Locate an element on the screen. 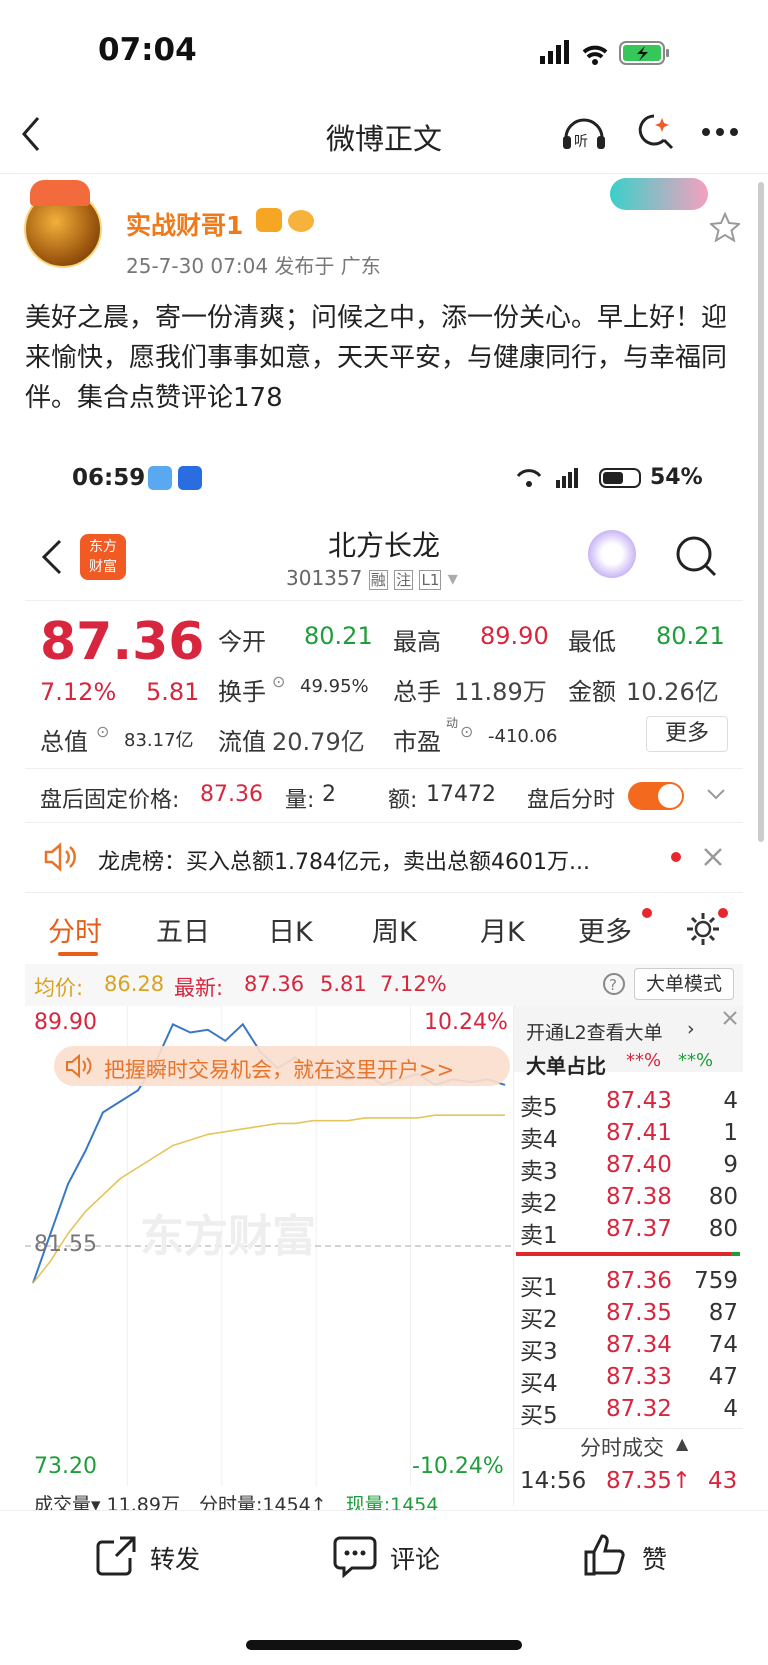 This screenshot has height=1665, width=768. latest-chg: 5.81 is located at coordinates (343, 984).